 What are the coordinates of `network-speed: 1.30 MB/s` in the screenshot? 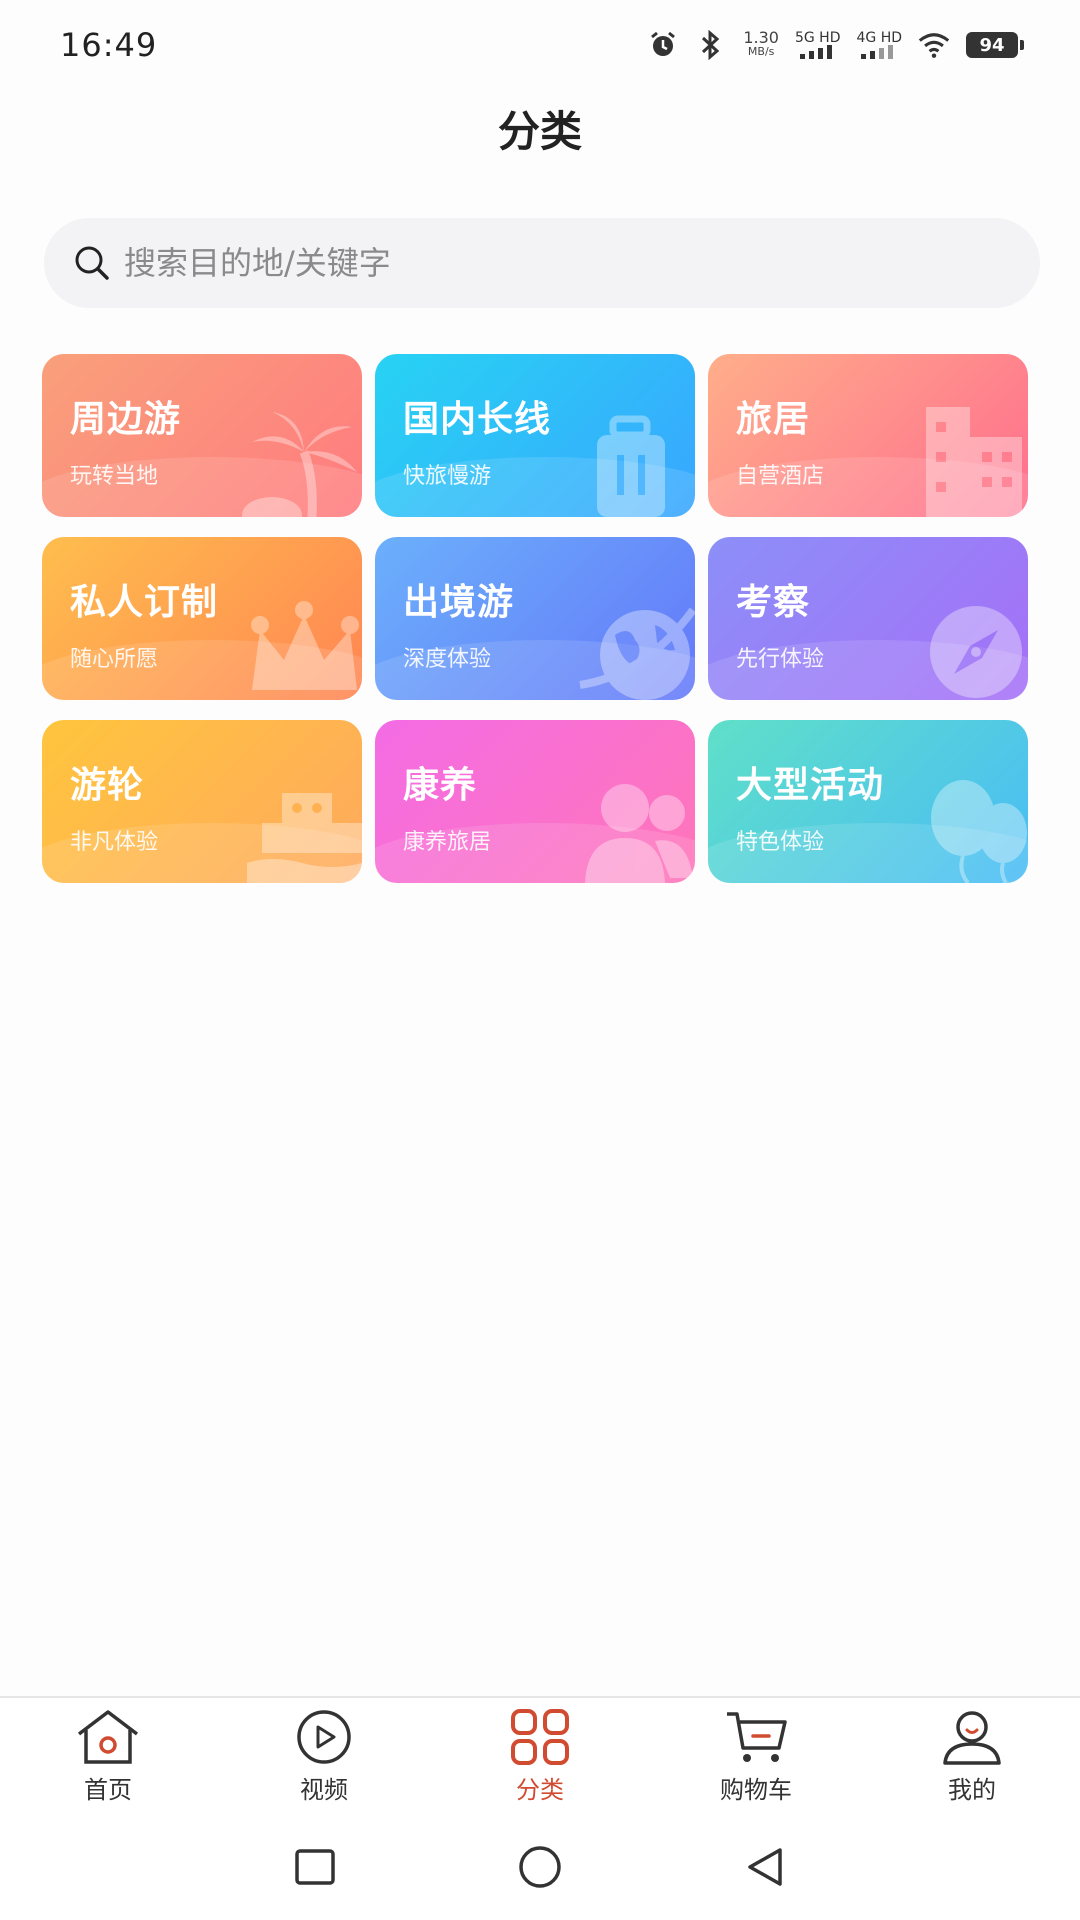 It's located at (761, 43).